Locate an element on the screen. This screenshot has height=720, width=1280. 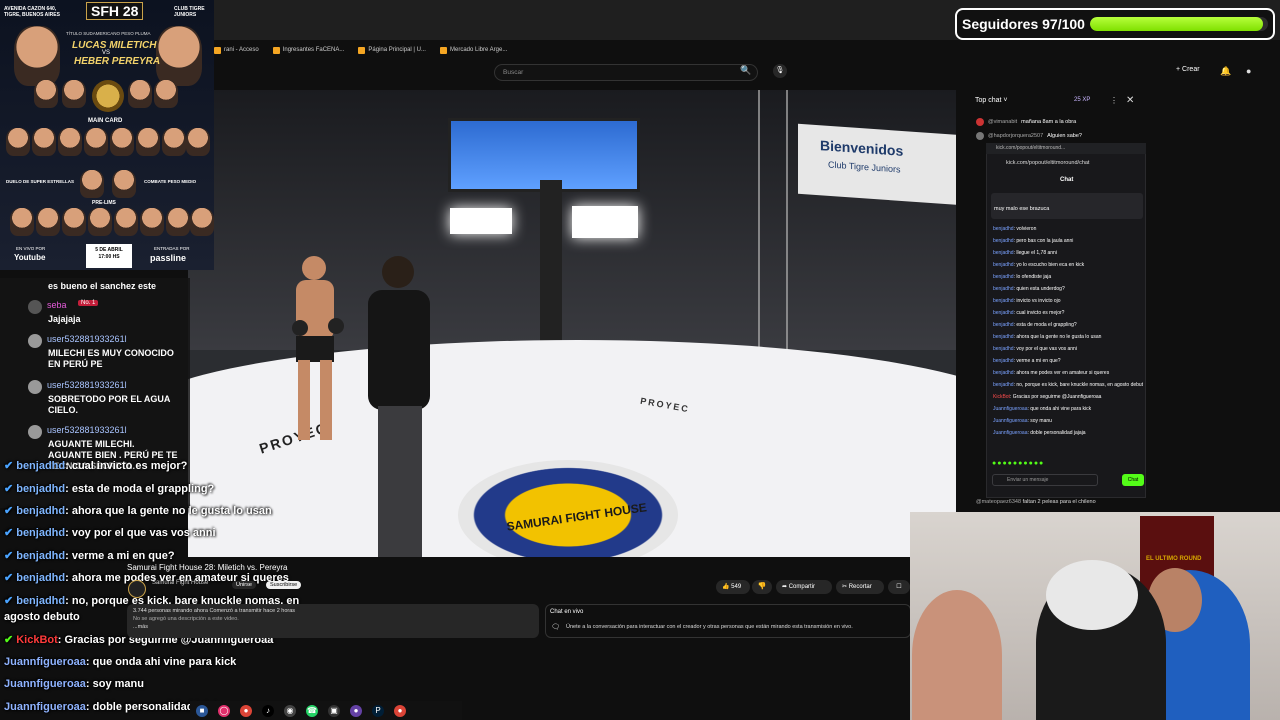
search-icon: 🔍 is located at coordinates (745, 70).